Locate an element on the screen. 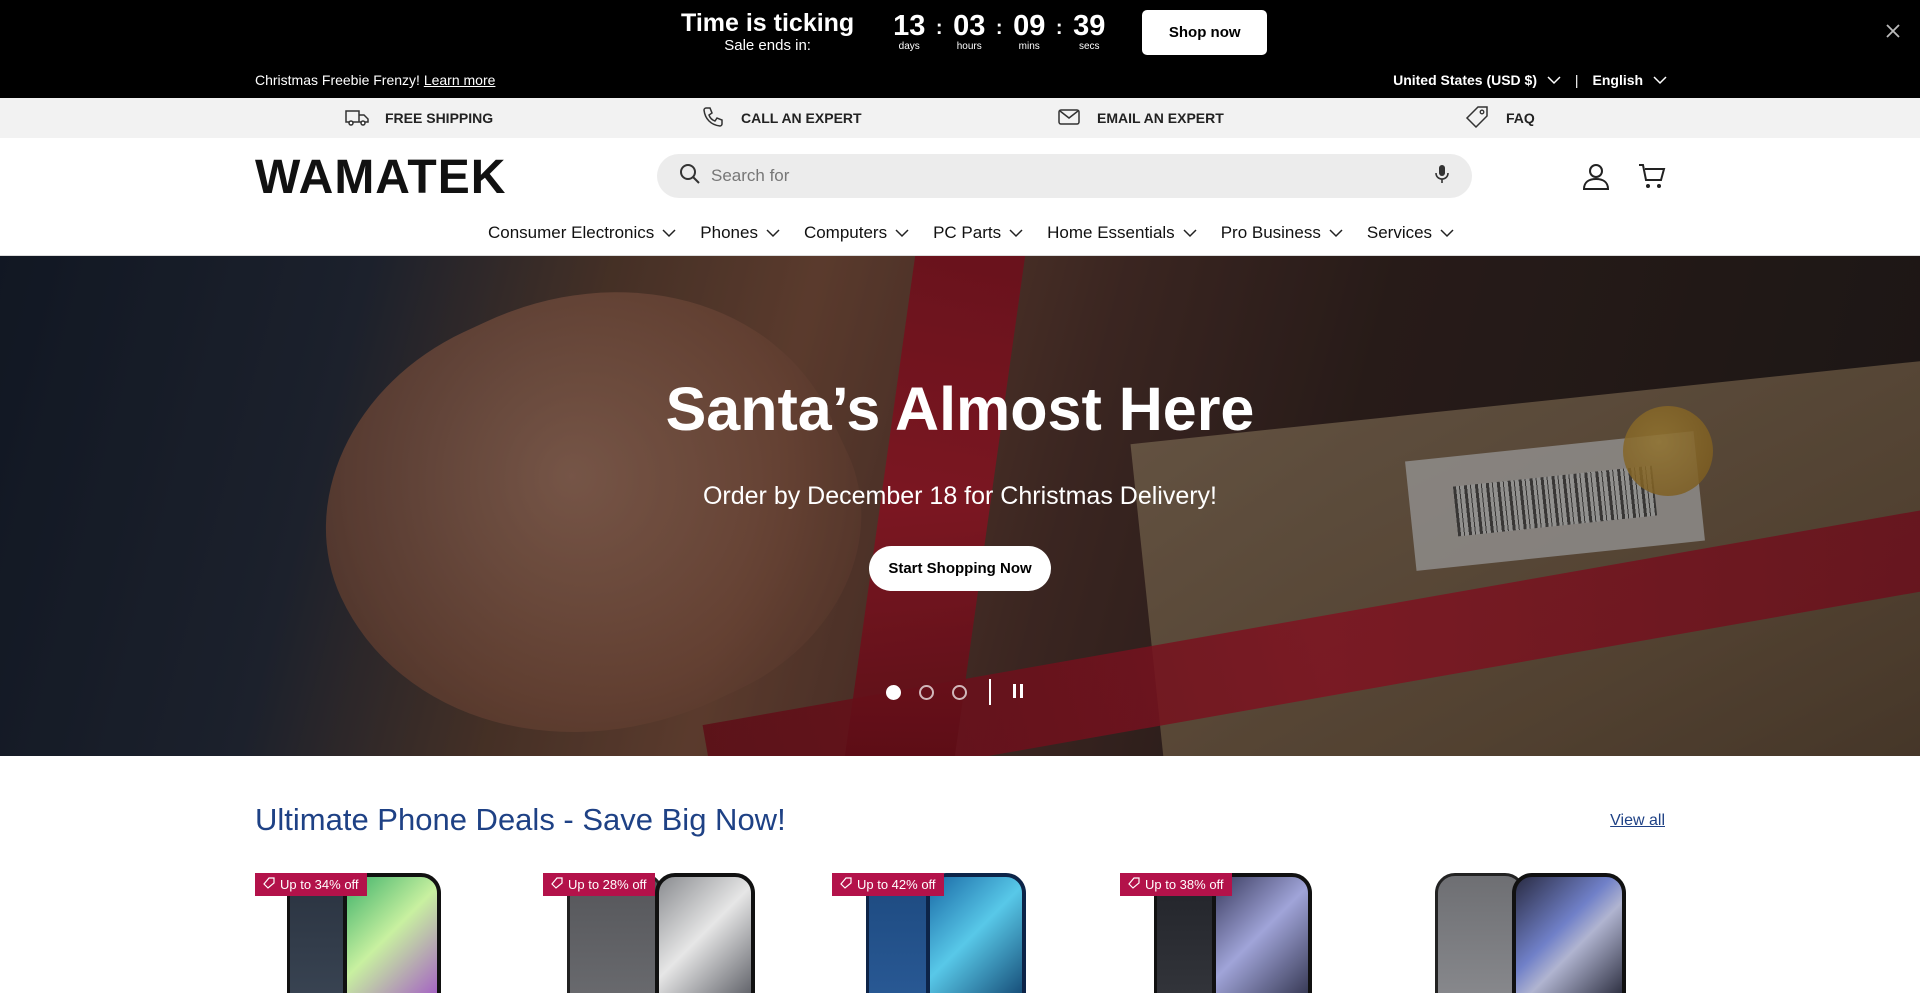  countdown-hours: 03 hours is located at coordinates (969, 32).